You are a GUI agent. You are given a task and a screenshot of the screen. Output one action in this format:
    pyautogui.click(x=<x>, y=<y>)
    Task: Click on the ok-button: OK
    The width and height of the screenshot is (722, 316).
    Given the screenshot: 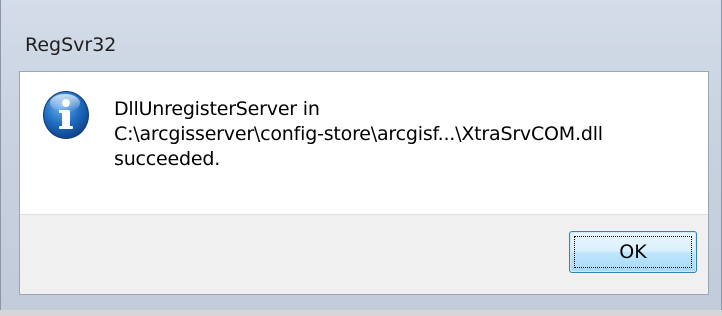 What is the action you would take?
    pyautogui.click(x=633, y=252)
    